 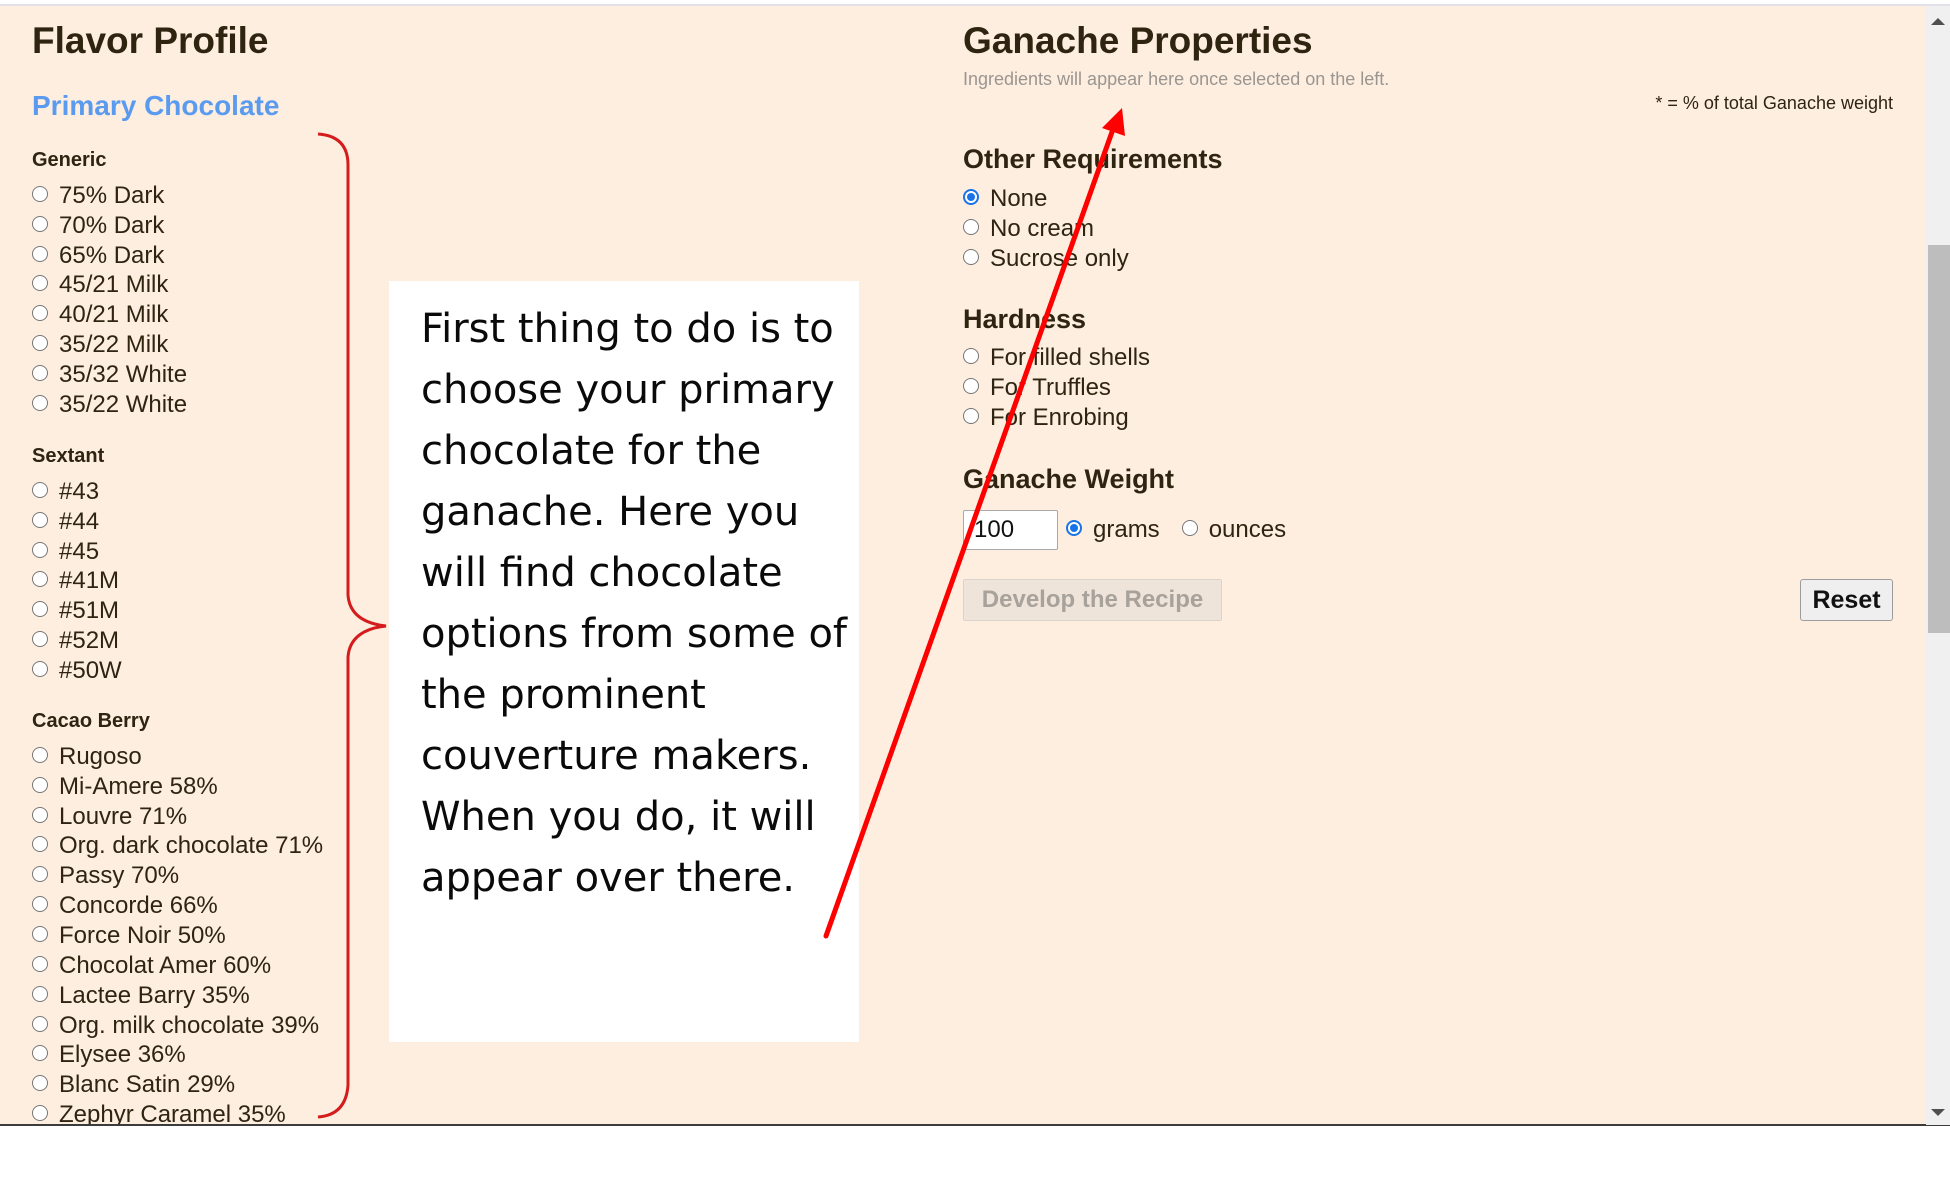 I want to click on option-cacao-berry: Org. dark chocolate 71%, so click(x=177, y=847).